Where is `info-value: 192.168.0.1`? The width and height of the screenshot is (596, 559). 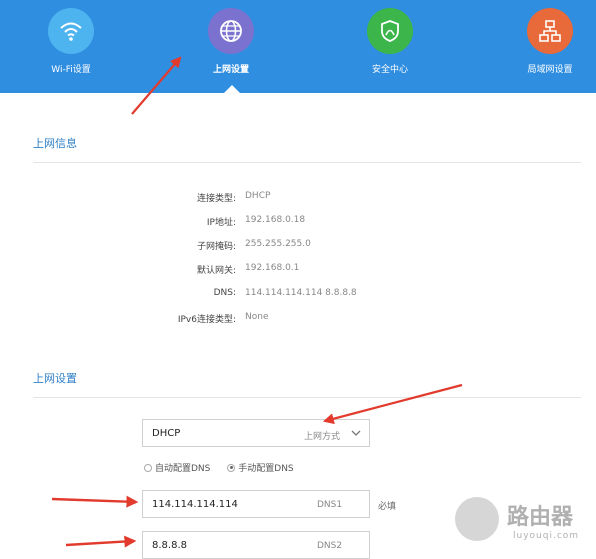 info-value: 192.168.0.1 is located at coordinates (272, 268).